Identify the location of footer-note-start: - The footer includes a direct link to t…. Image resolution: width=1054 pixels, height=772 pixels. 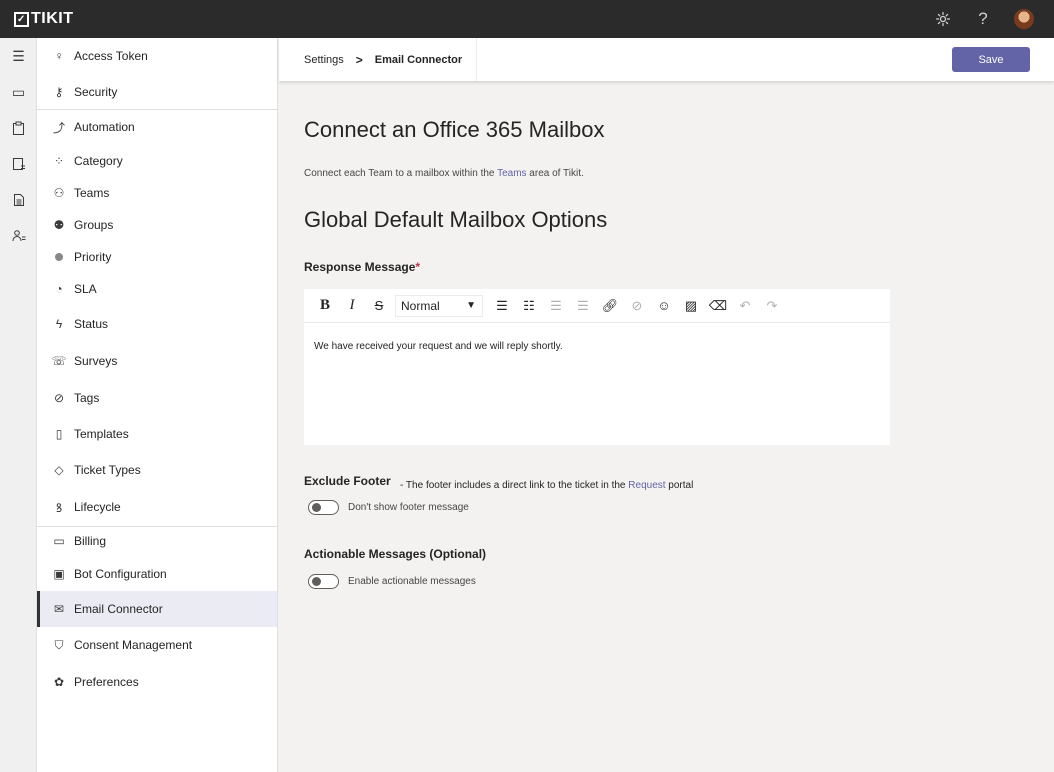
(514, 485).